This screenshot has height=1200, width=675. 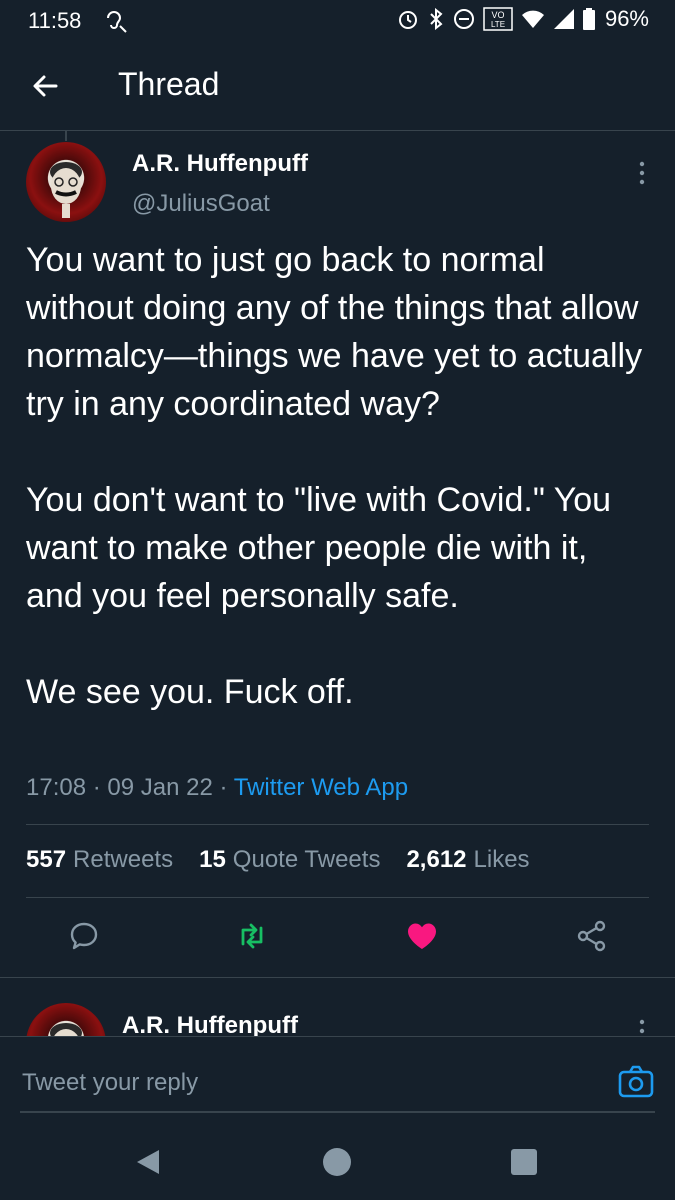 What do you see at coordinates (217, 788) in the screenshot?
I see `tweet-meta: 17:08 · 09 Jan 22 · Twitter Web App` at bounding box center [217, 788].